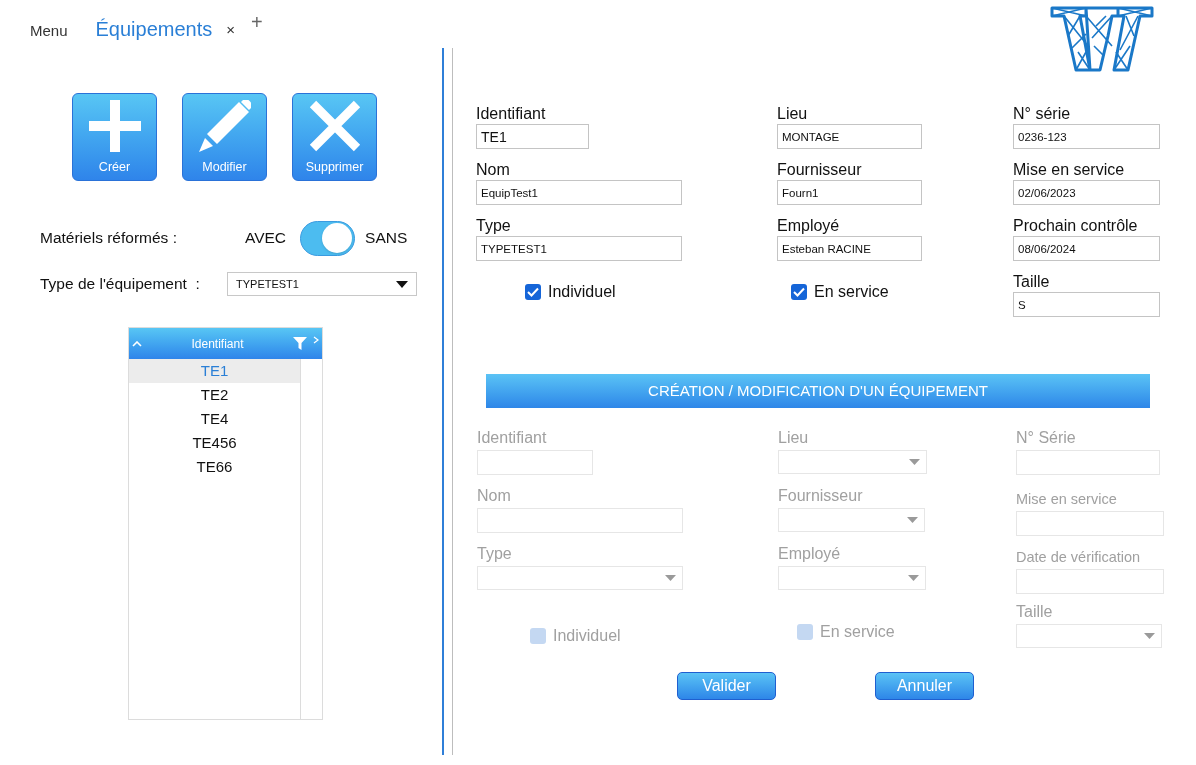  What do you see at coordinates (579, 192) in the screenshot?
I see `text-field: EquipTest1` at bounding box center [579, 192].